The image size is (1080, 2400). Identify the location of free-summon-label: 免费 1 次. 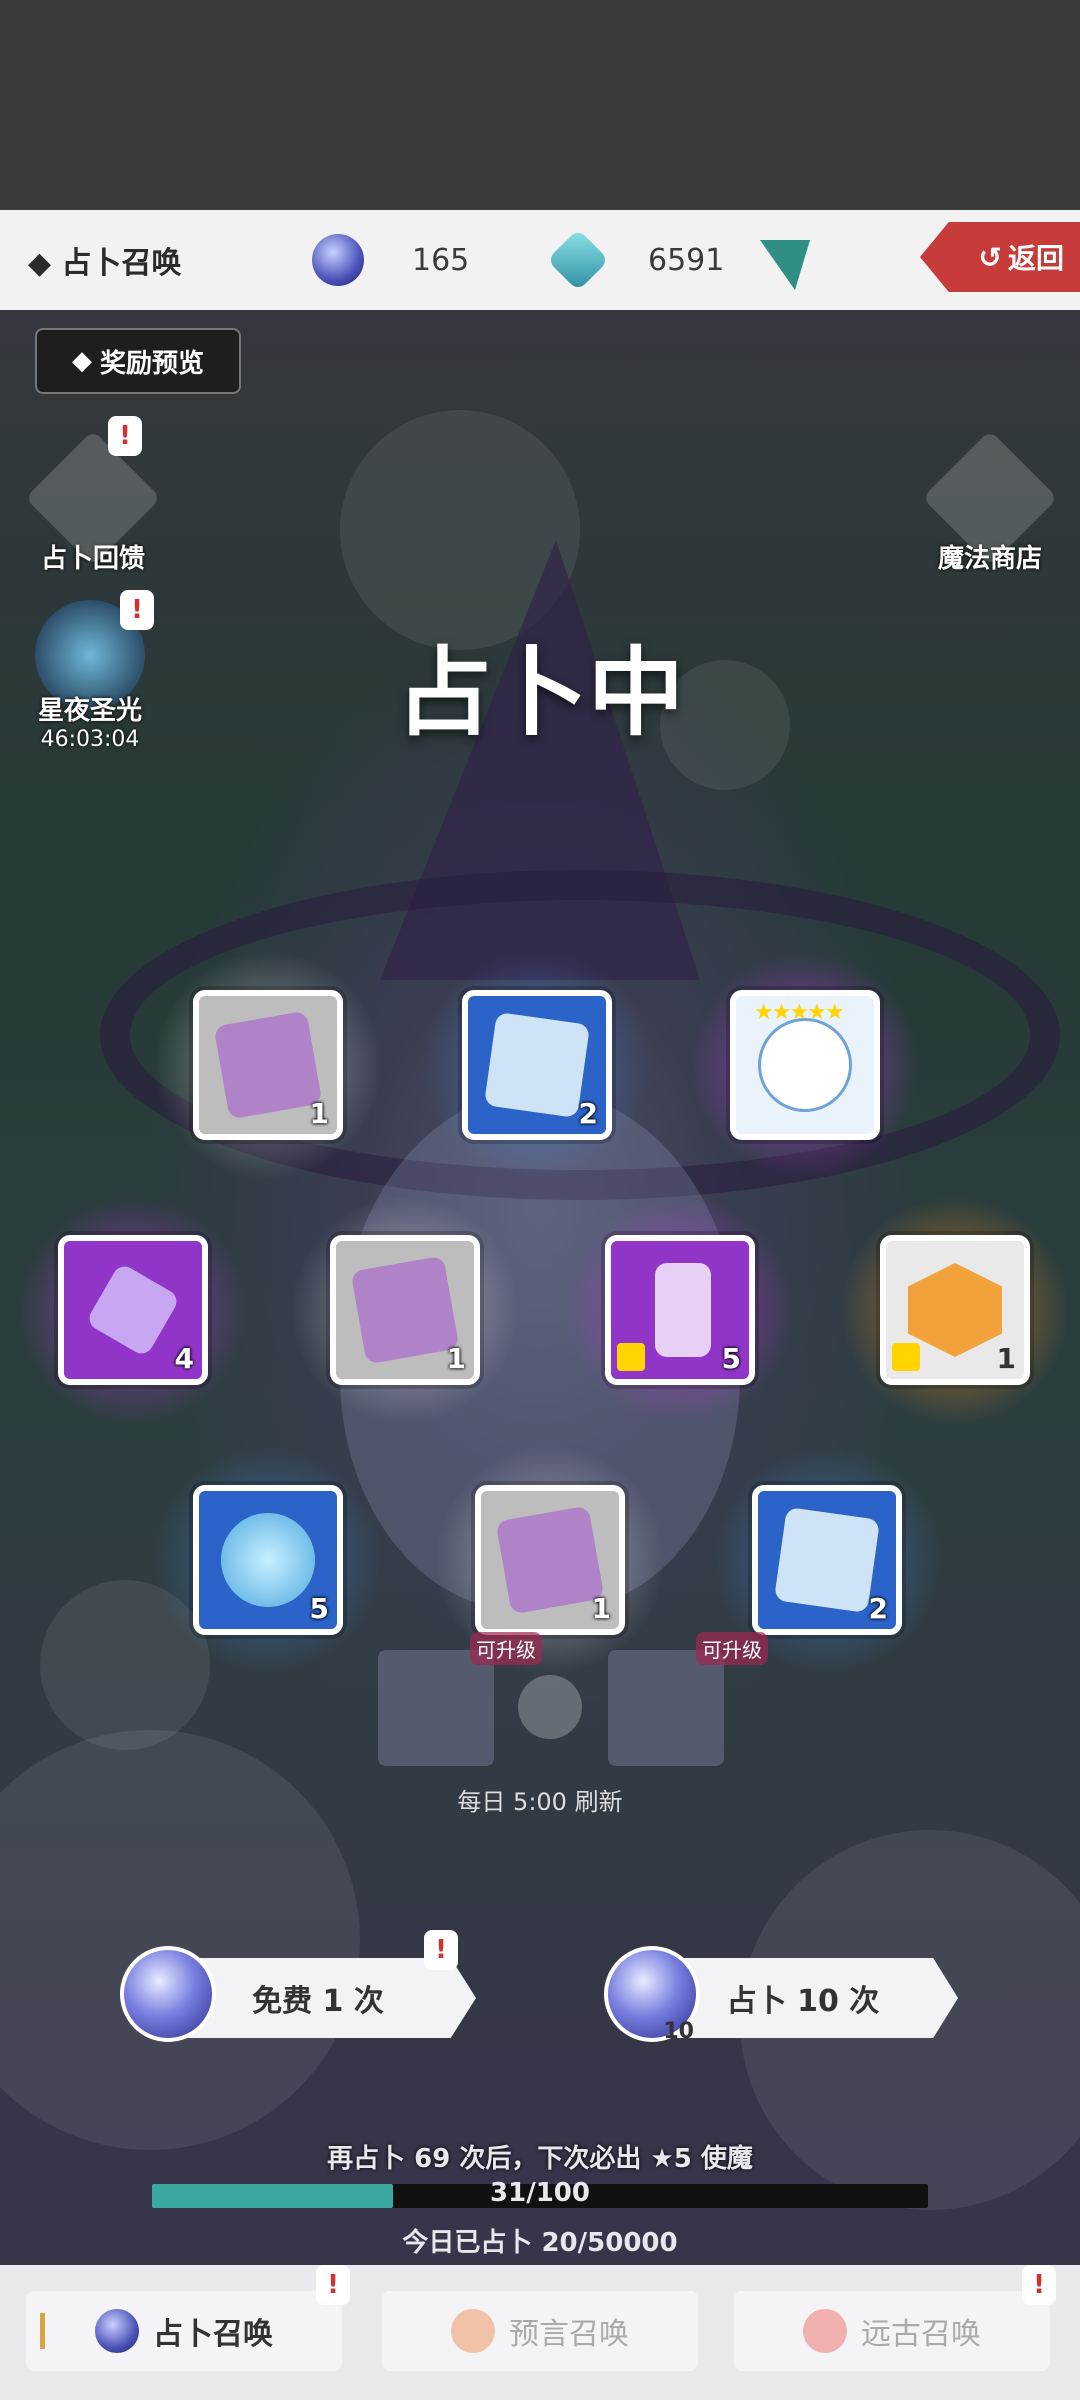
(318, 2001).